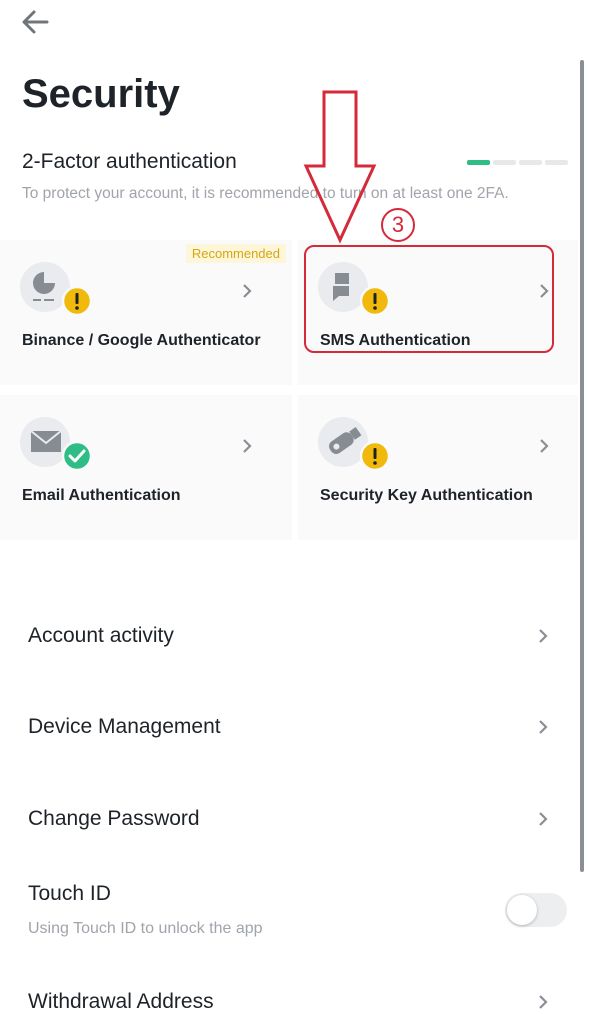  Describe the element at coordinates (522, 910) in the screenshot. I see `toggle-knob` at that location.